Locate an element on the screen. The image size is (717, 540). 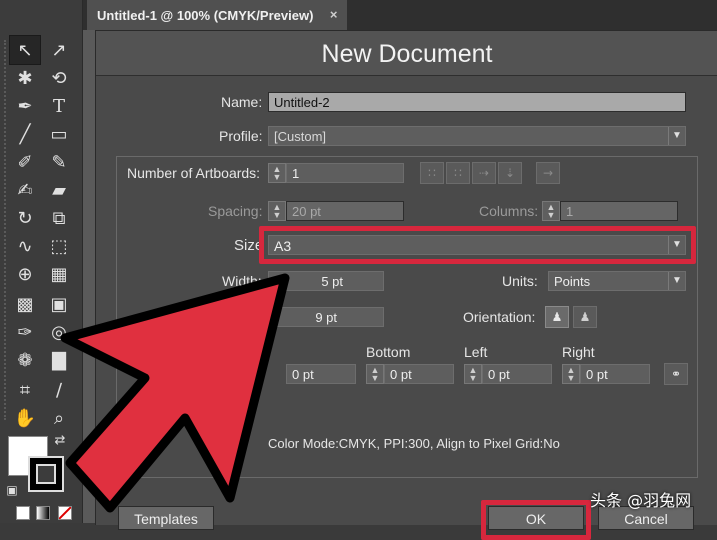
ok-highlight-box is located at coordinates (536, 520).